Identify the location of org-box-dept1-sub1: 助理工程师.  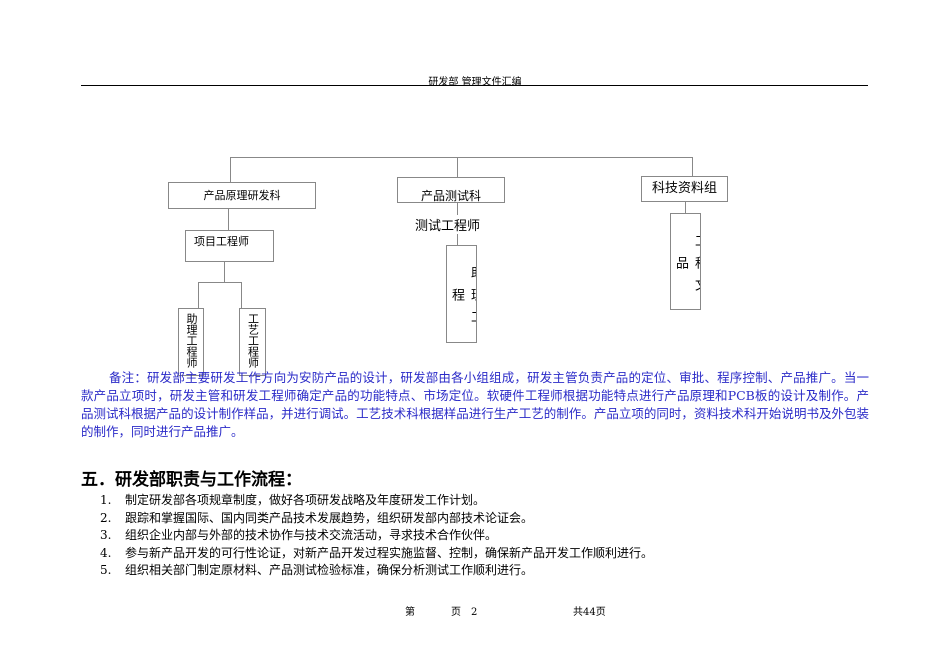
(191, 342).